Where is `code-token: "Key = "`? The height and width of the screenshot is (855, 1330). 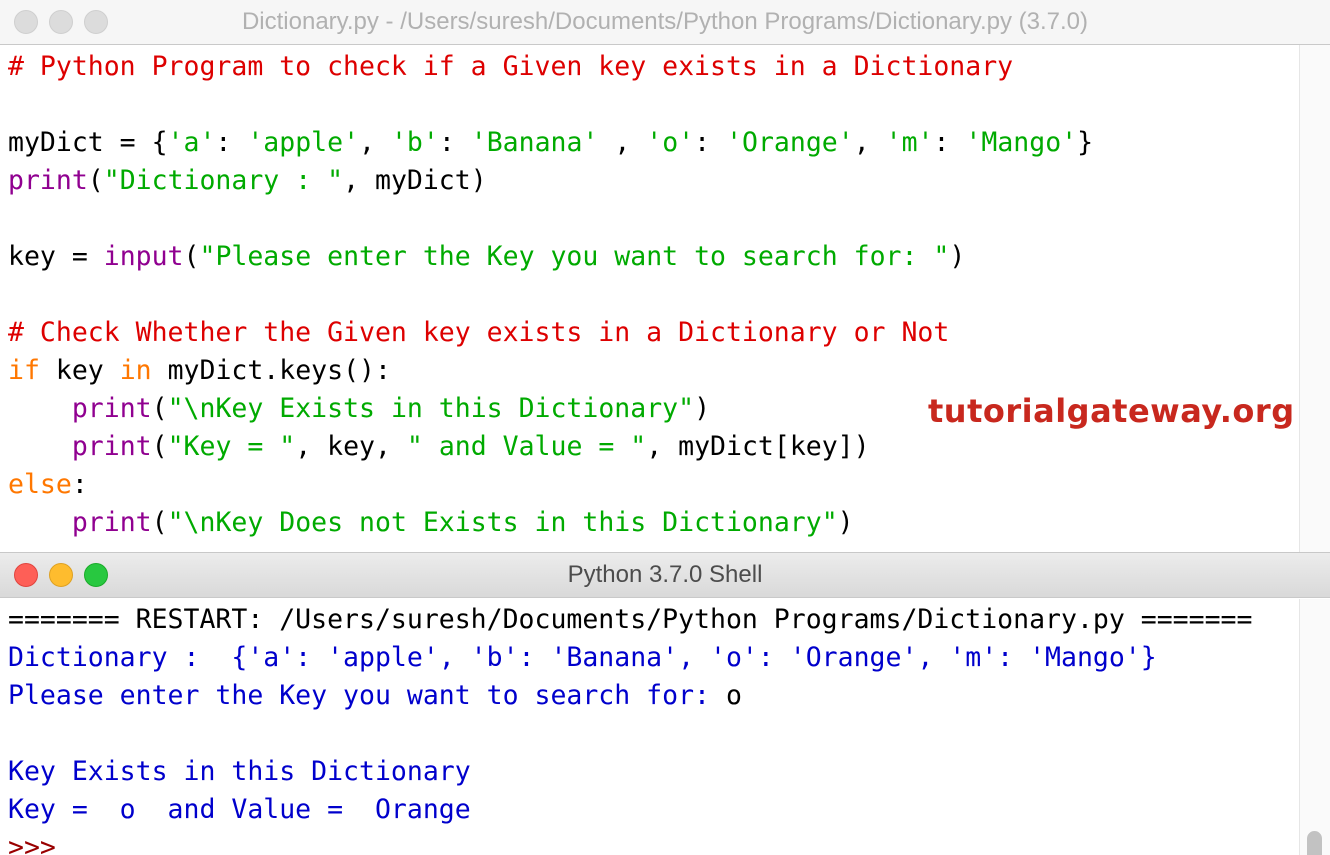
code-token: "Key = " is located at coordinates (231, 446).